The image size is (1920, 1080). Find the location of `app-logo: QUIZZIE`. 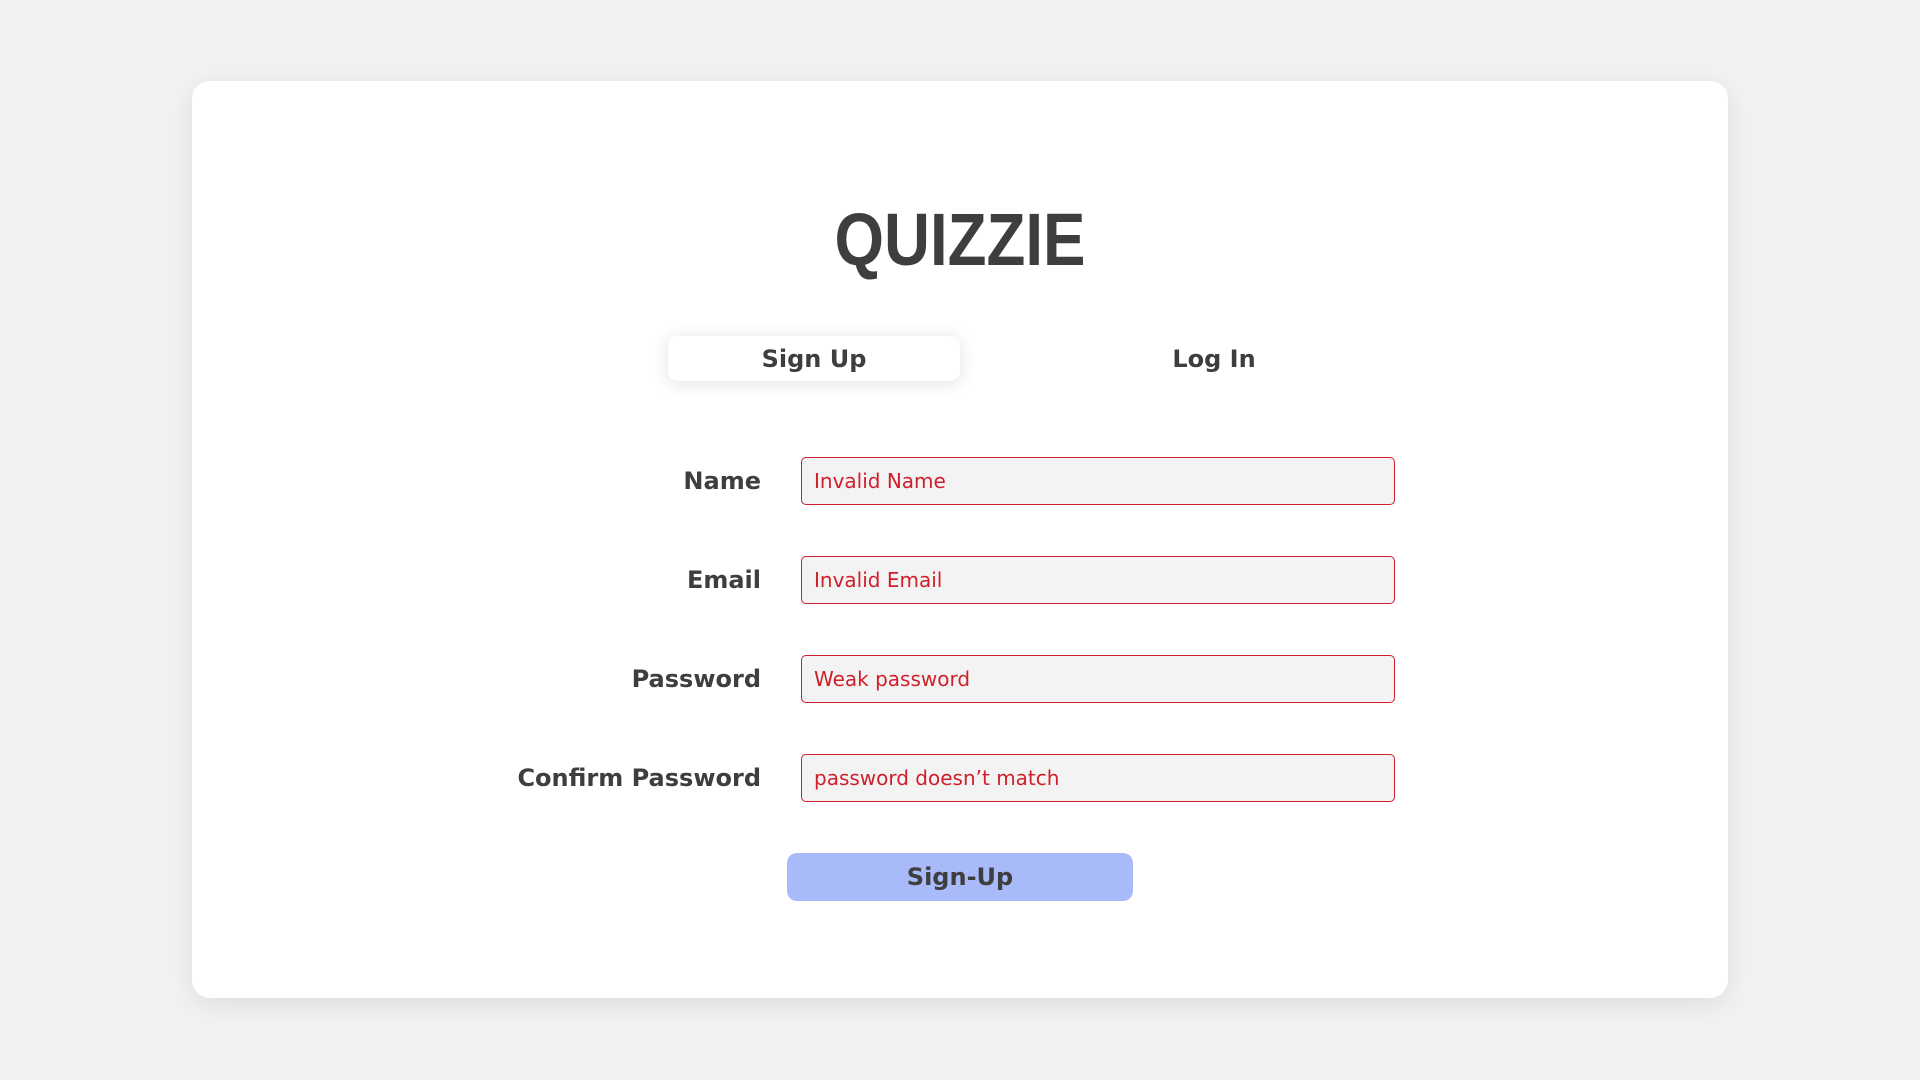

app-logo: QUIZZIE is located at coordinates (960, 239).